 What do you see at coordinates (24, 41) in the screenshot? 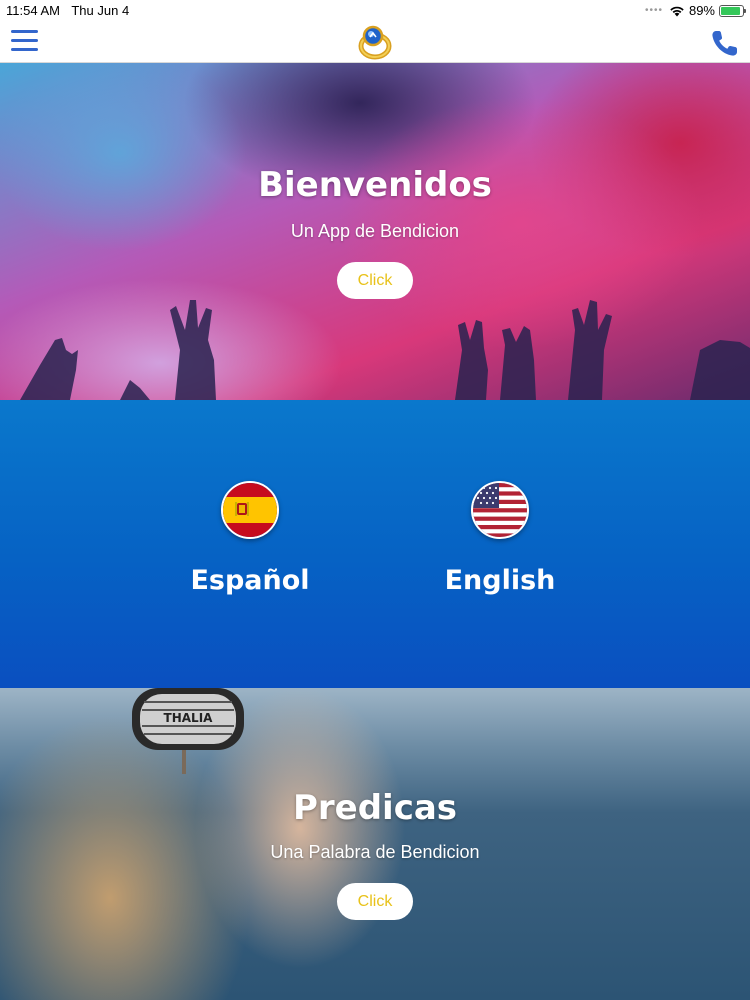
I see `hamburger-icon` at bounding box center [24, 41].